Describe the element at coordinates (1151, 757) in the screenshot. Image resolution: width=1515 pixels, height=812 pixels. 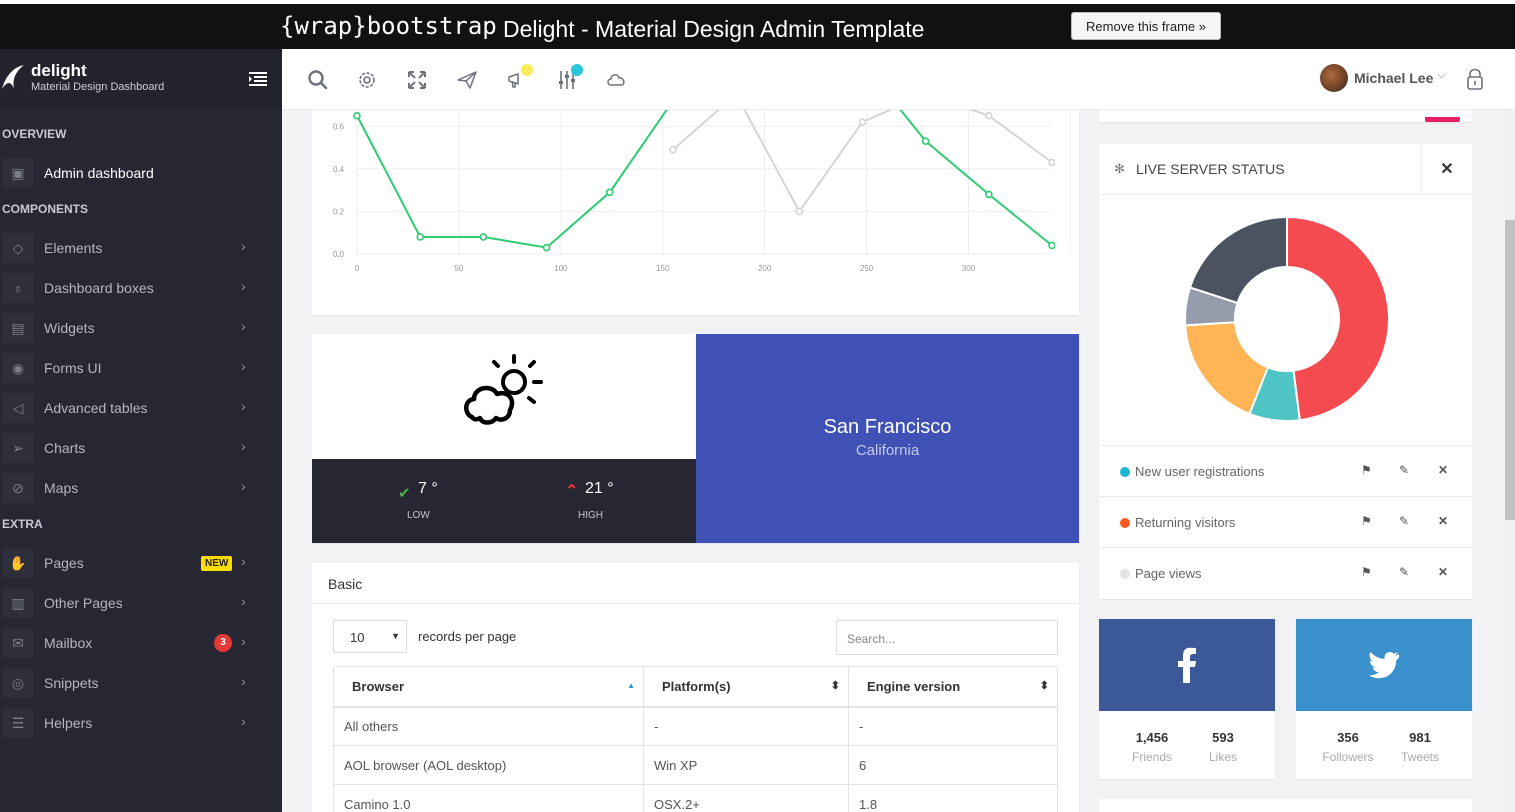
I see `friends-label: Friends` at that location.